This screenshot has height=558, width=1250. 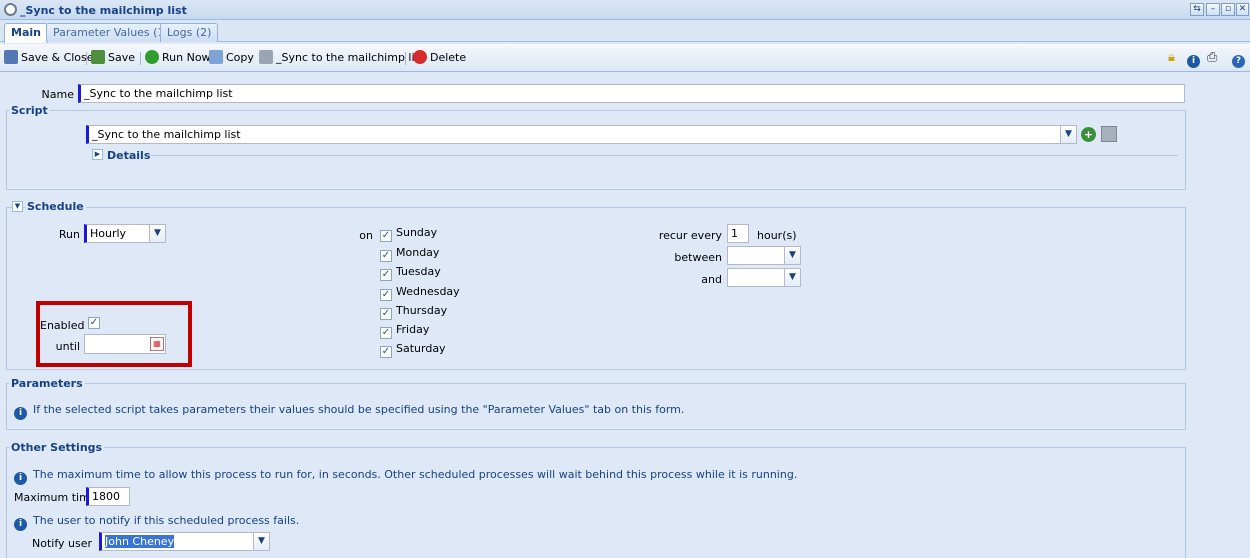 What do you see at coordinates (103, 10) in the screenshot?
I see `window-title: _Sync to the mailchimp list` at bounding box center [103, 10].